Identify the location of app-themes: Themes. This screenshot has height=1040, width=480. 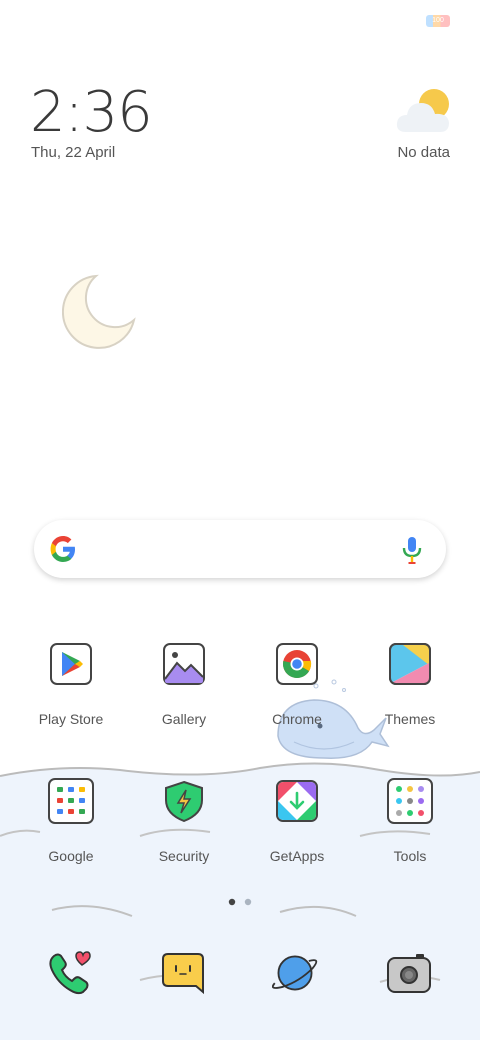
(410, 685).